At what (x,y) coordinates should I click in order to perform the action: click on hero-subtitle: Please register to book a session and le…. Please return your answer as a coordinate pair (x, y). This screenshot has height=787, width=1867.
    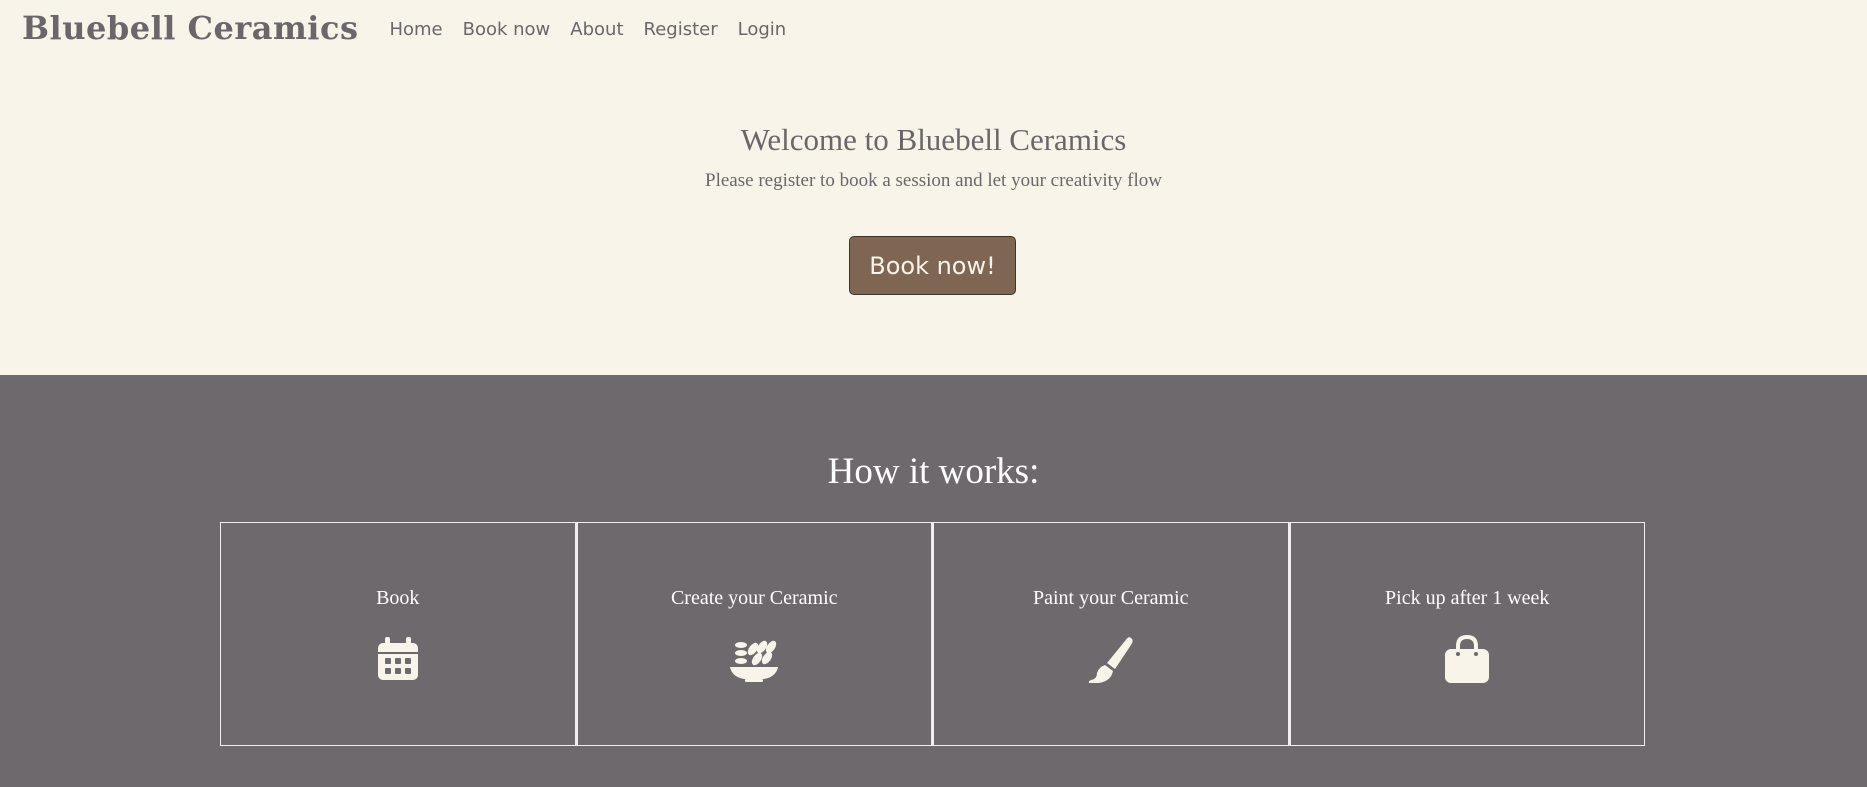
    Looking at the image, I should click on (933, 180).